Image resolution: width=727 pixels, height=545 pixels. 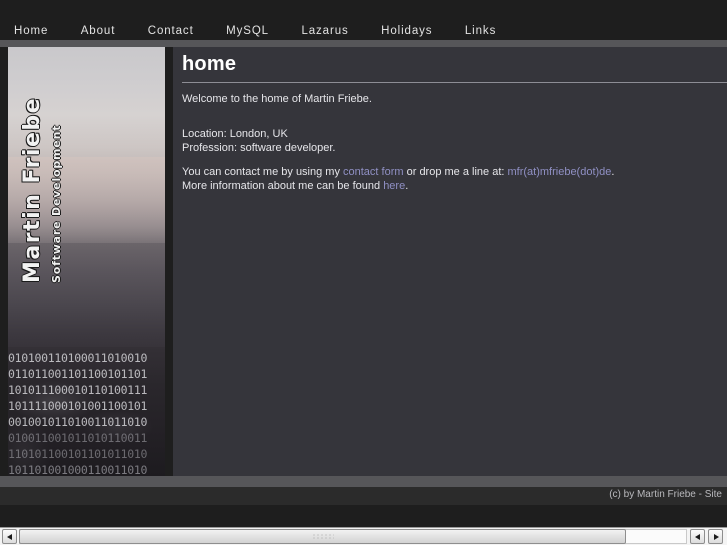 I want to click on nav-separator-band, so click(x=363, y=43).